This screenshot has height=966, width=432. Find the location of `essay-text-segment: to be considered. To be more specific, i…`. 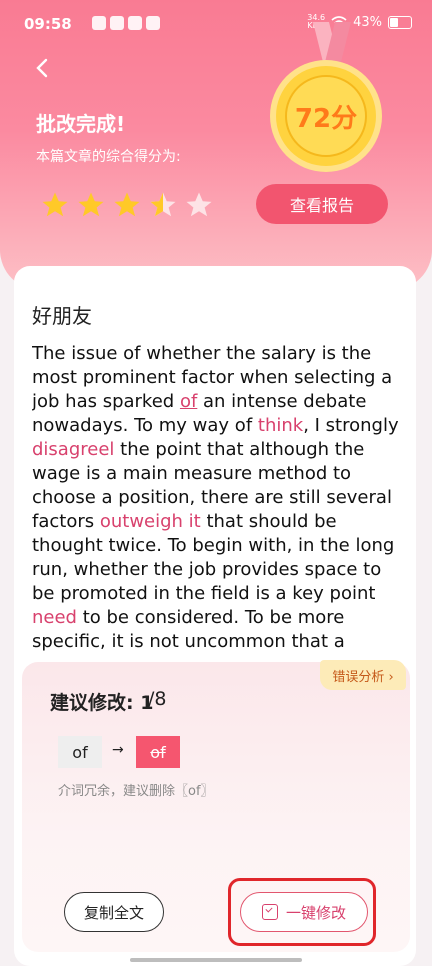

essay-text-segment: to be considered. To be more specific, i… is located at coordinates (188, 629).